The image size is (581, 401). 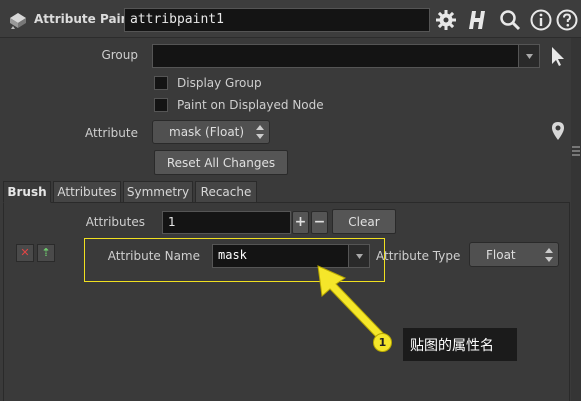 What do you see at coordinates (84, 19) in the screenshot?
I see `node-type-label: Attribute Paint` at bounding box center [84, 19].